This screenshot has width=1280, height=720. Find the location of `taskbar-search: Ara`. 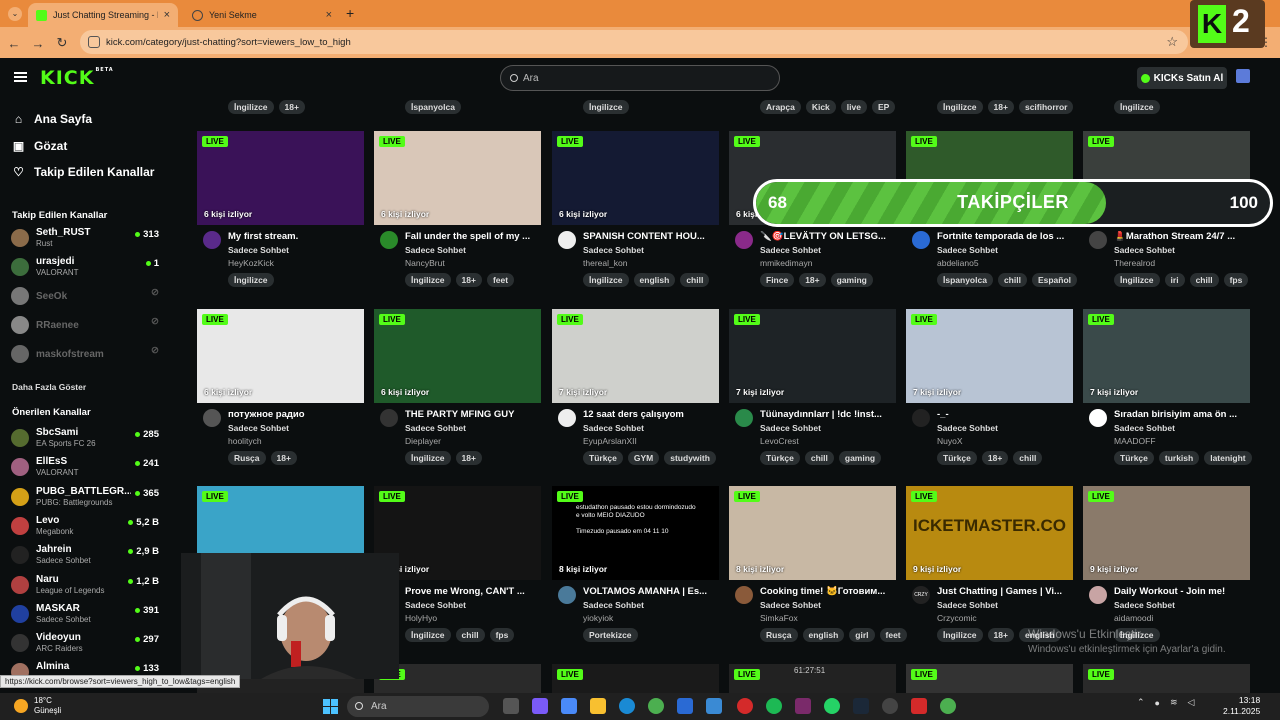

taskbar-search: Ara is located at coordinates (418, 706).